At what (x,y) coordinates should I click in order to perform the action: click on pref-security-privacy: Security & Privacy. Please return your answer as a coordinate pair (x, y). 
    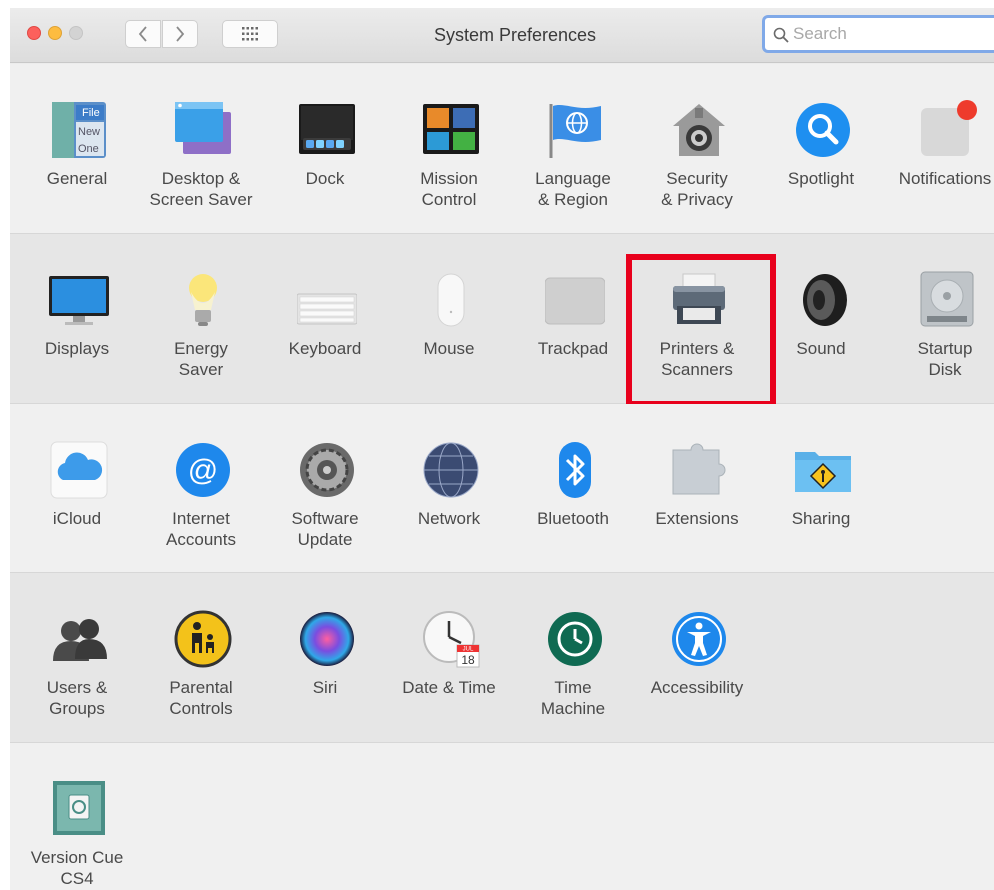
    Looking at the image, I should click on (697, 139).